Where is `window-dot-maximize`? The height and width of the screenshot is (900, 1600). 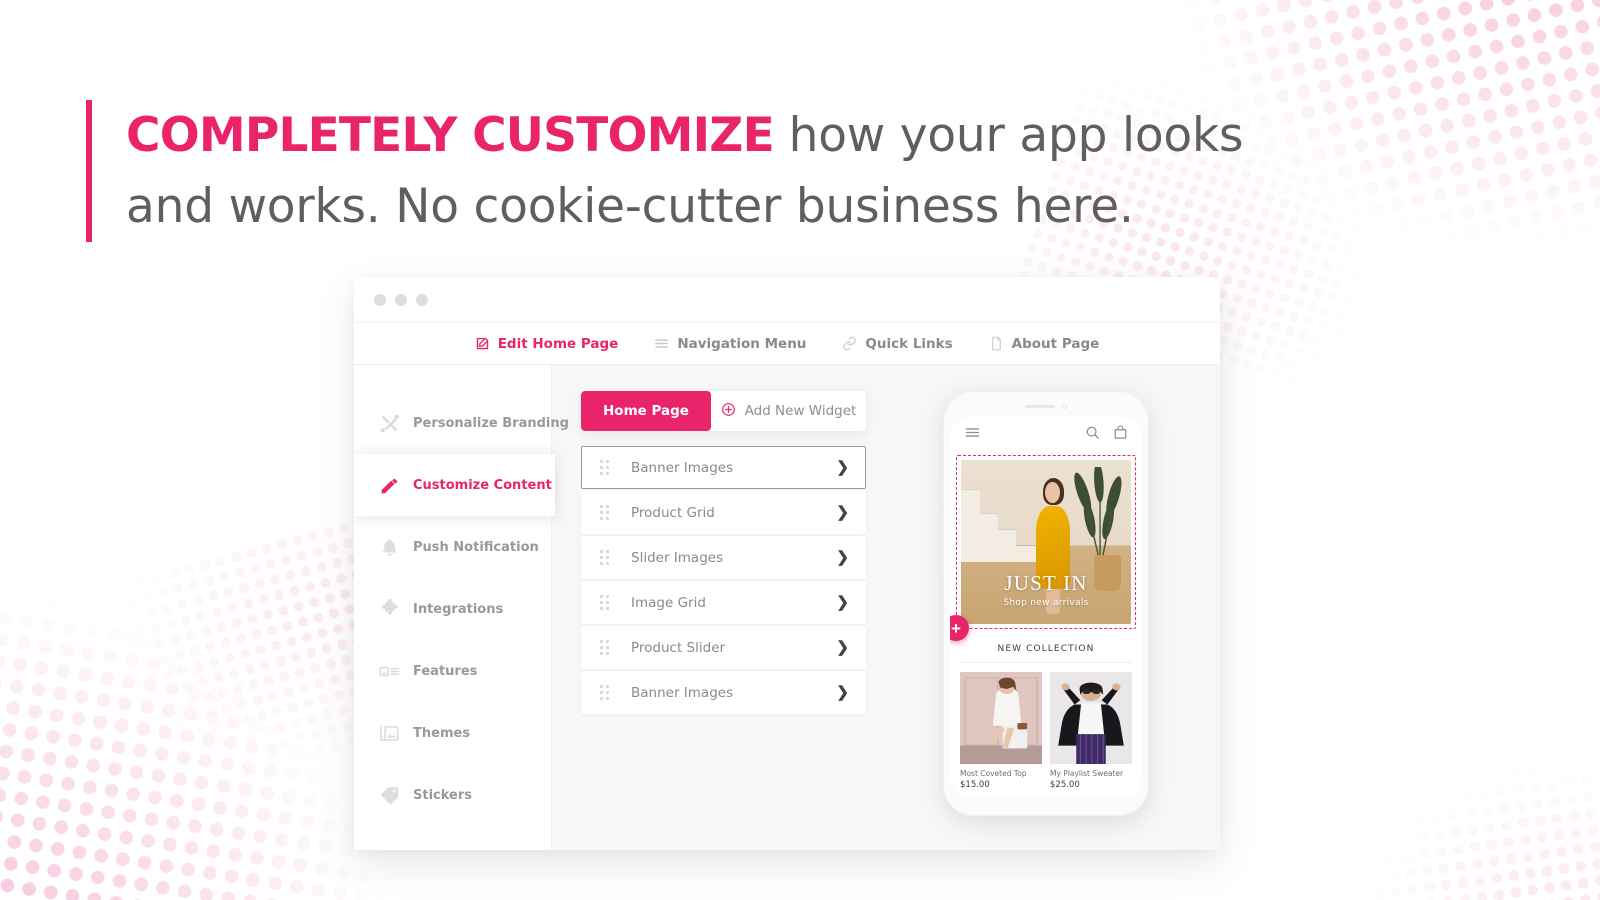
window-dot-maximize is located at coordinates (422, 299).